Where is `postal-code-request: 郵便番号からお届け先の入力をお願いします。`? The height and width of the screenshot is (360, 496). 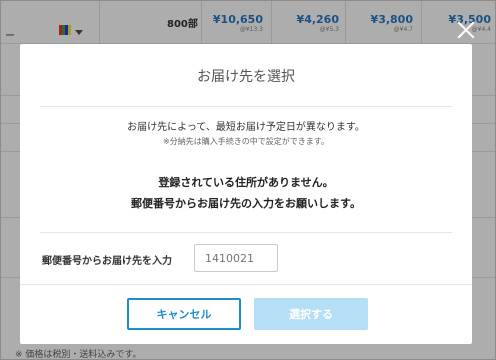 postal-code-request: 郵便番号からお届け先の入力をお願いします。 is located at coordinates (246, 203).